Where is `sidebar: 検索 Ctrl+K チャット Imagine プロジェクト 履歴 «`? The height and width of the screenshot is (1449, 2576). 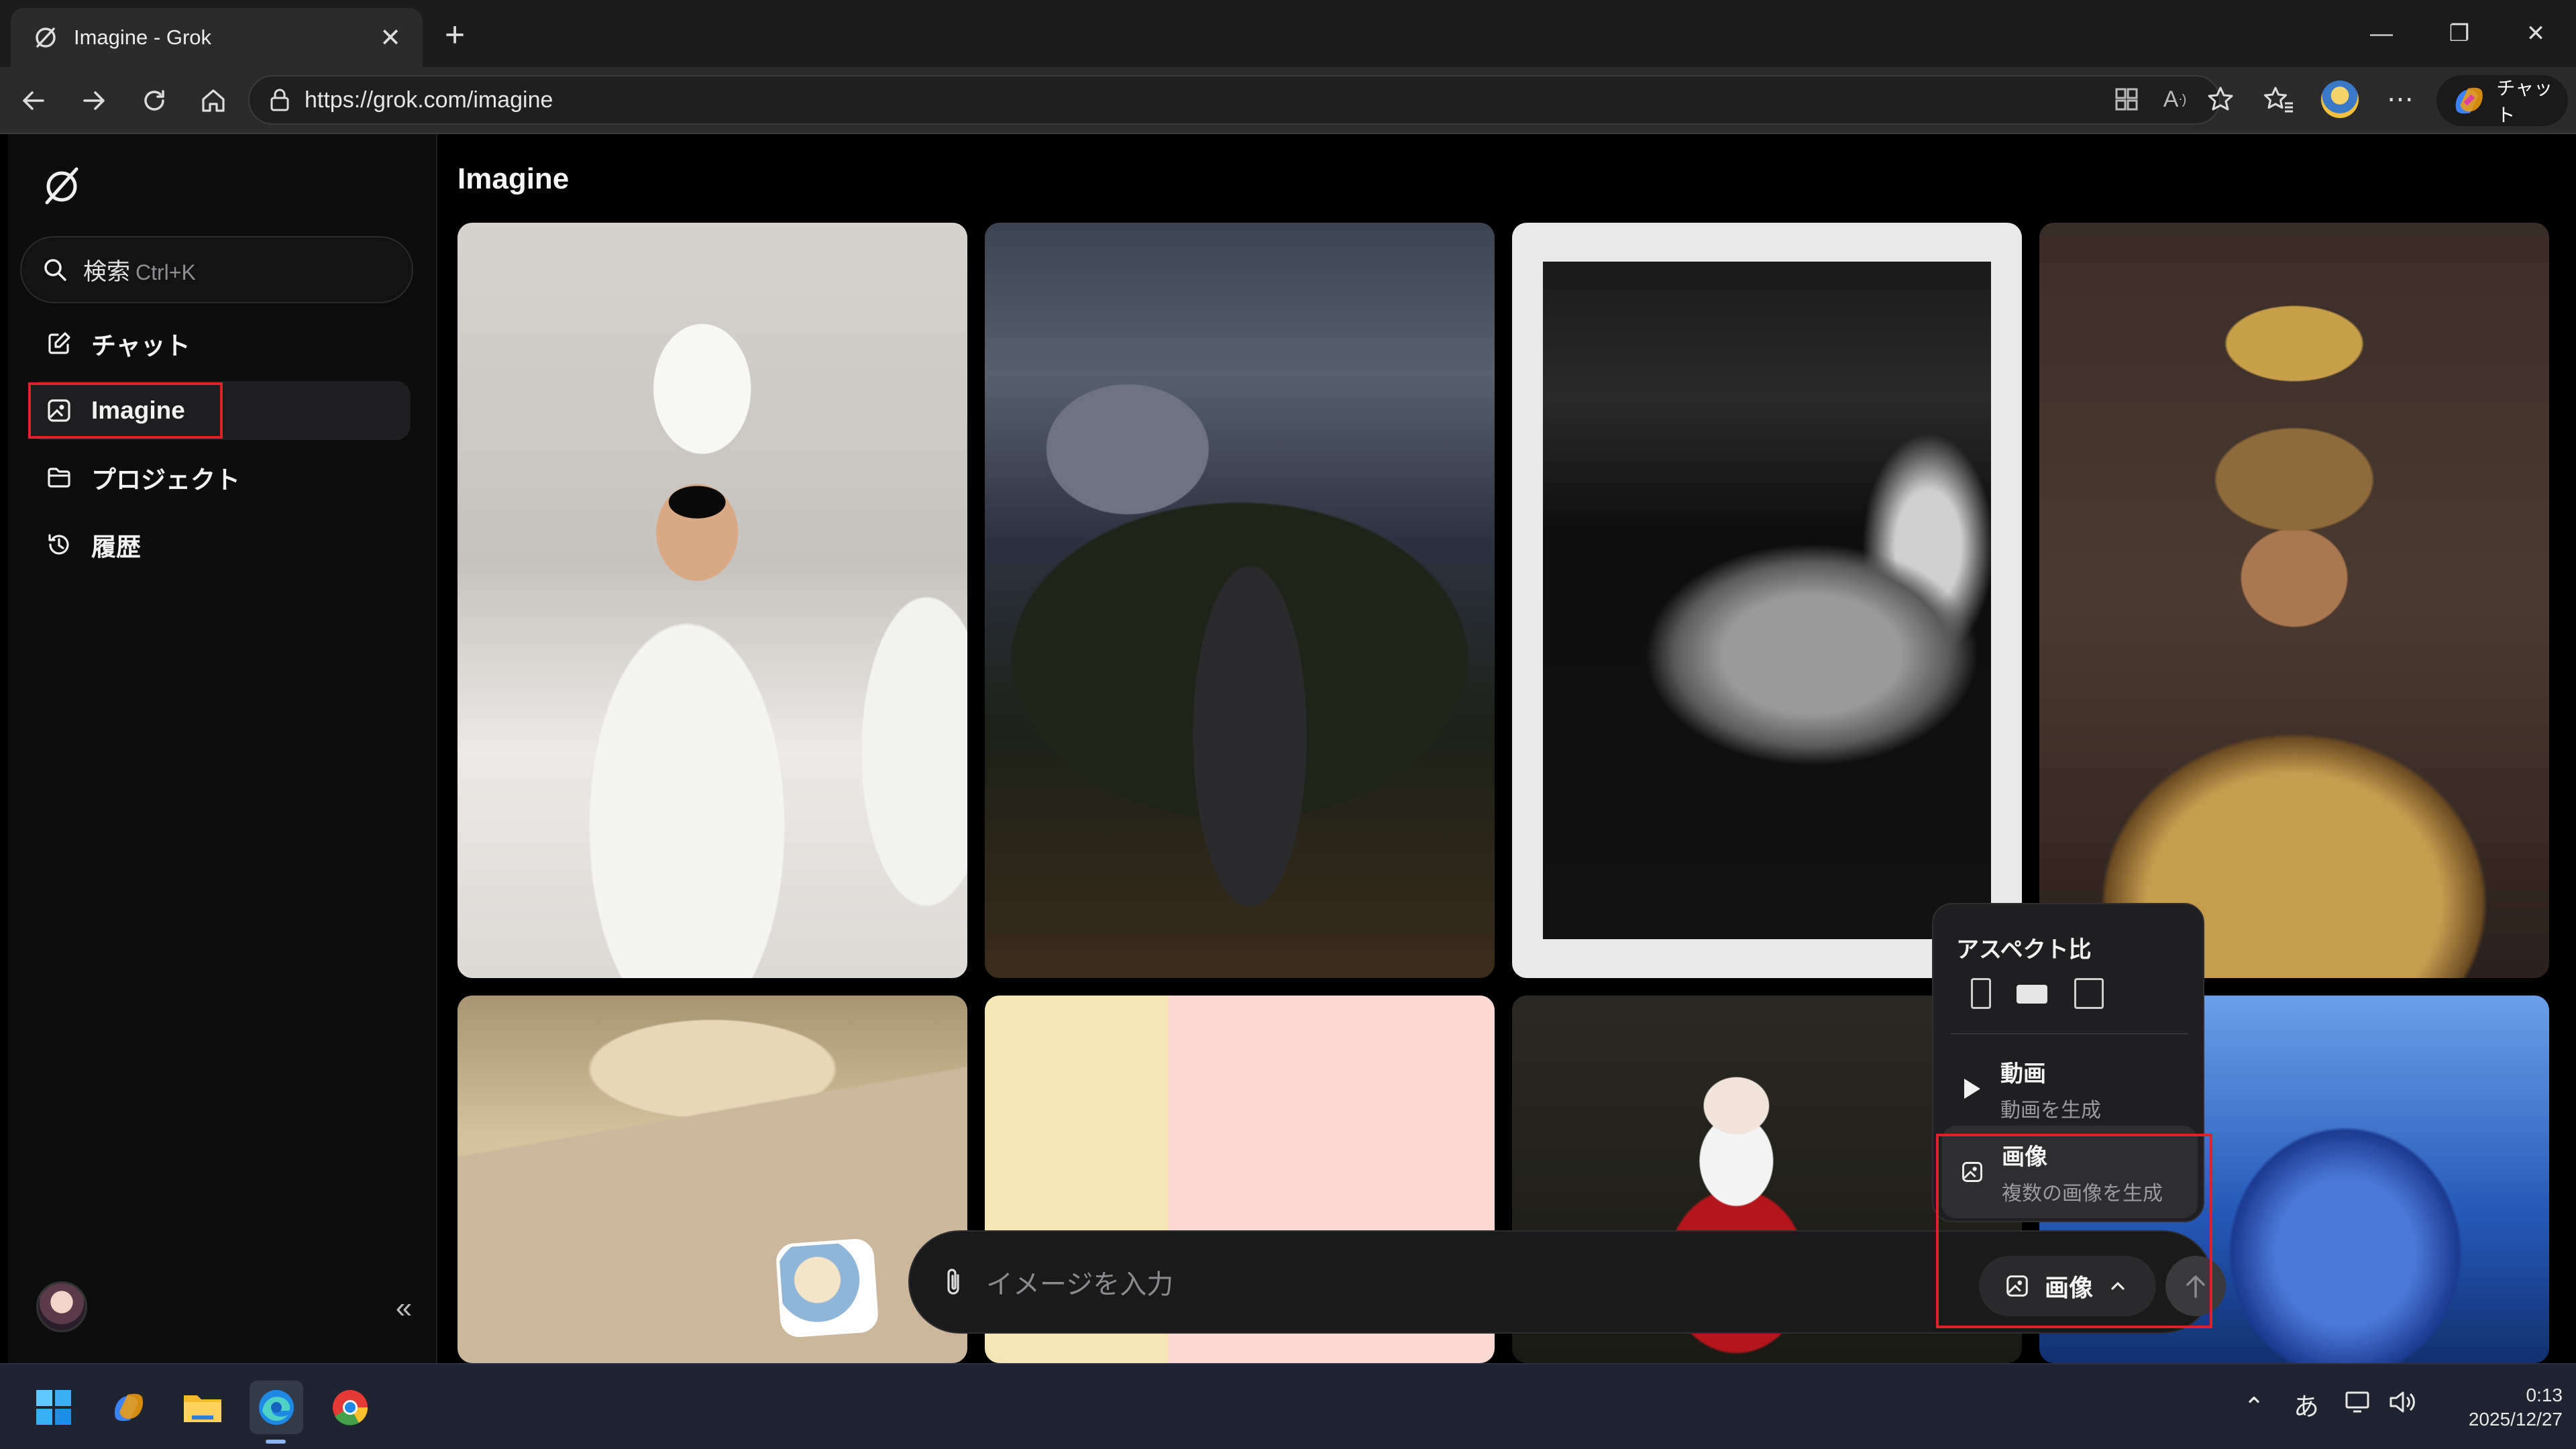
sidebar: 検索 Ctrl+K チャット Imagine プロジェクト 履歴 « is located at coordinates (222, 748).